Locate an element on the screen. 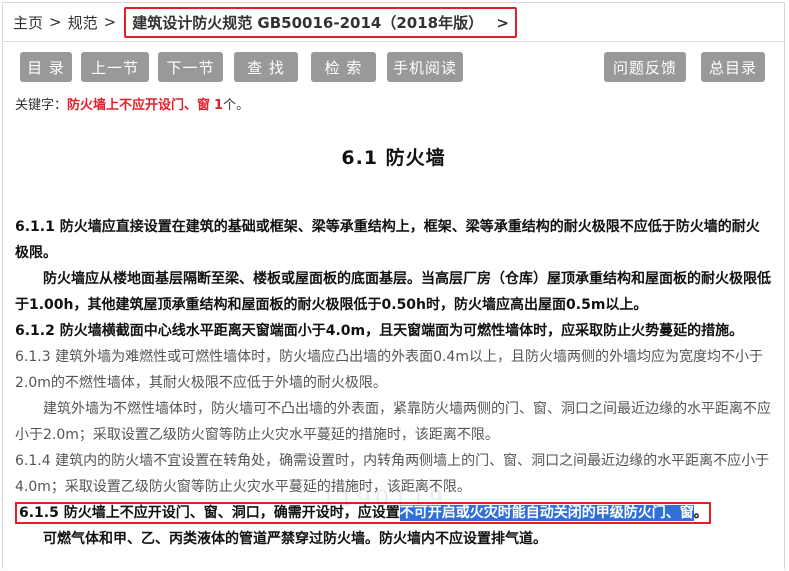  selected-text: 不可开启或火灾时能自动关闭的甲级防火门、窗 is located at coordinates (546, 513).